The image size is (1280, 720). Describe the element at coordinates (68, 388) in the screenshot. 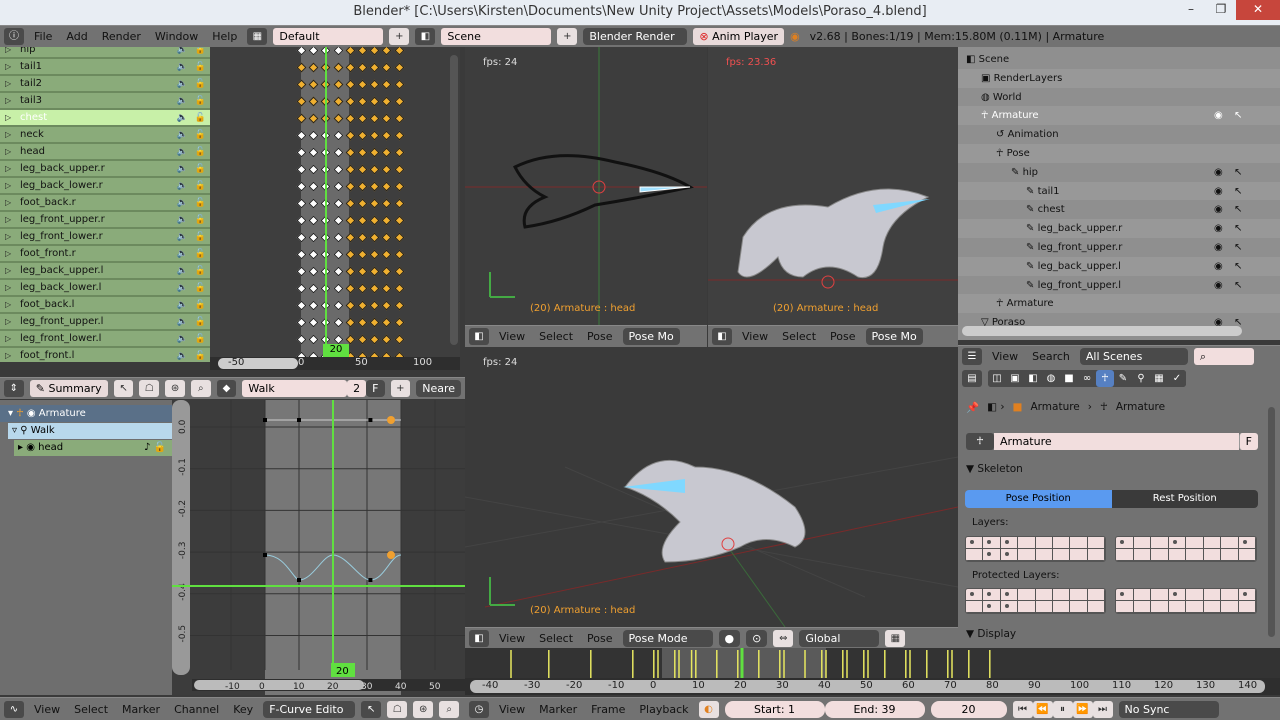

I see `mode-select: ✎ Summary` at that location.